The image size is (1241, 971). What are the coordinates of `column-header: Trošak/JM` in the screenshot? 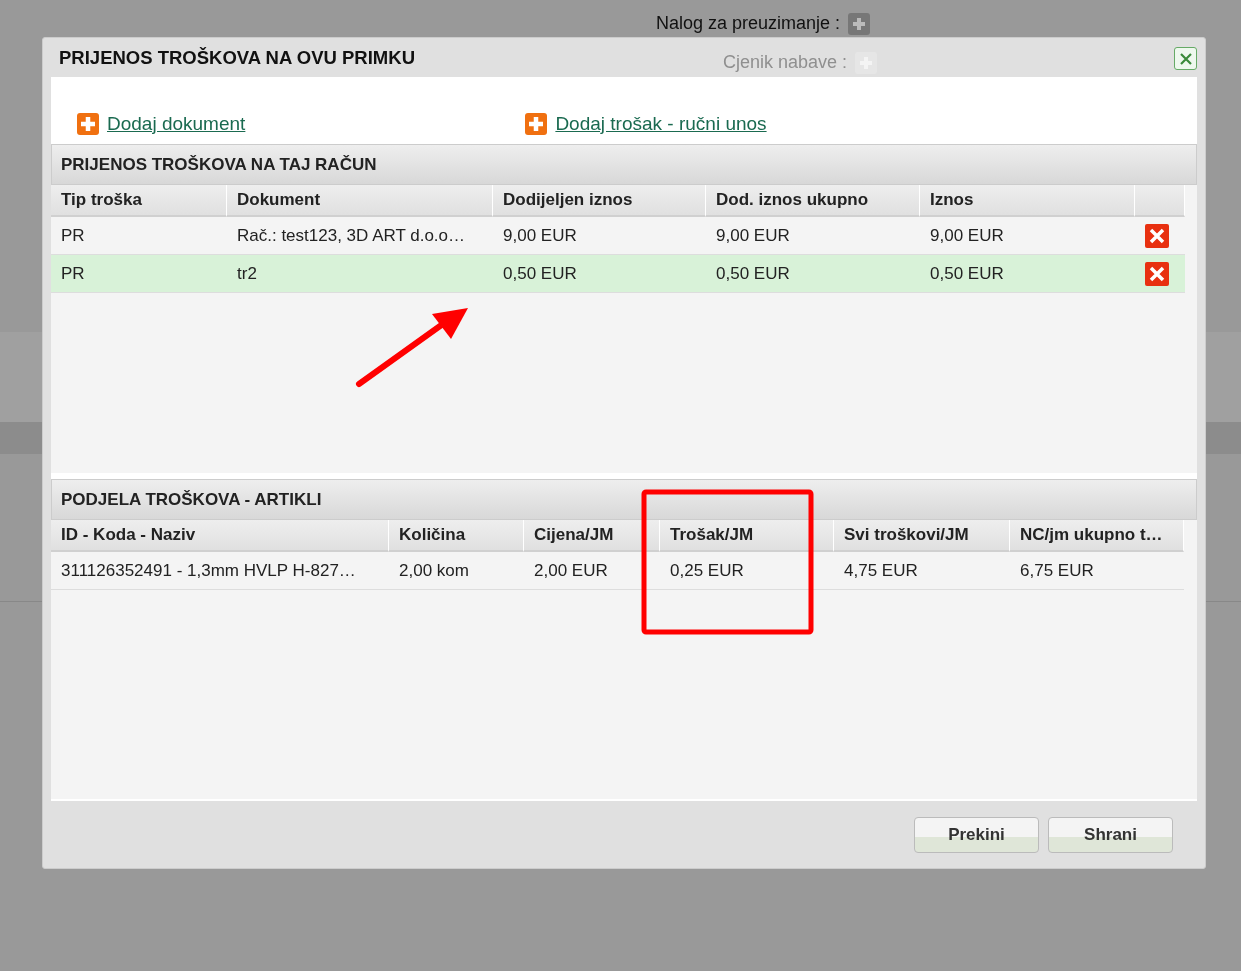 It's located at (747, 536).